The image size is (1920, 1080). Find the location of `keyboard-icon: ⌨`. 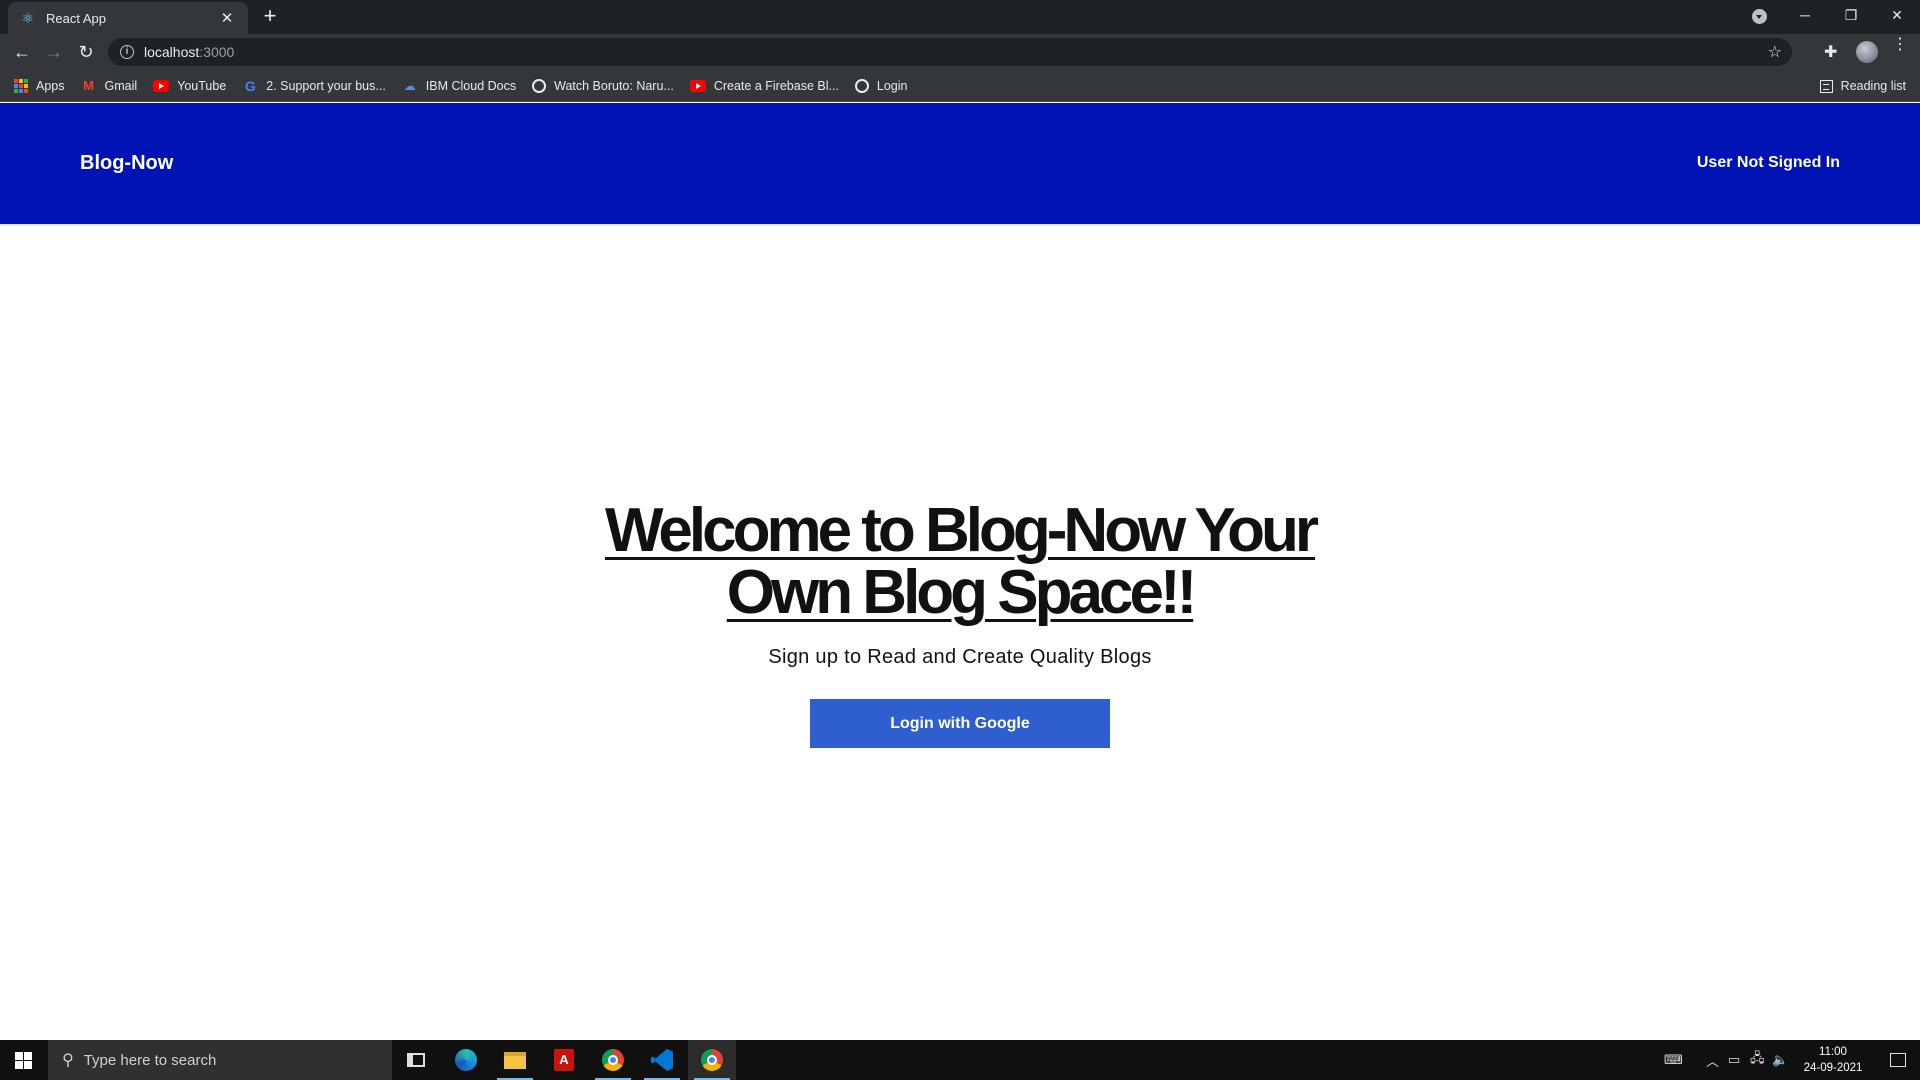

keyboard-icon: ⌨ is located at coordinates (1673, 1060).